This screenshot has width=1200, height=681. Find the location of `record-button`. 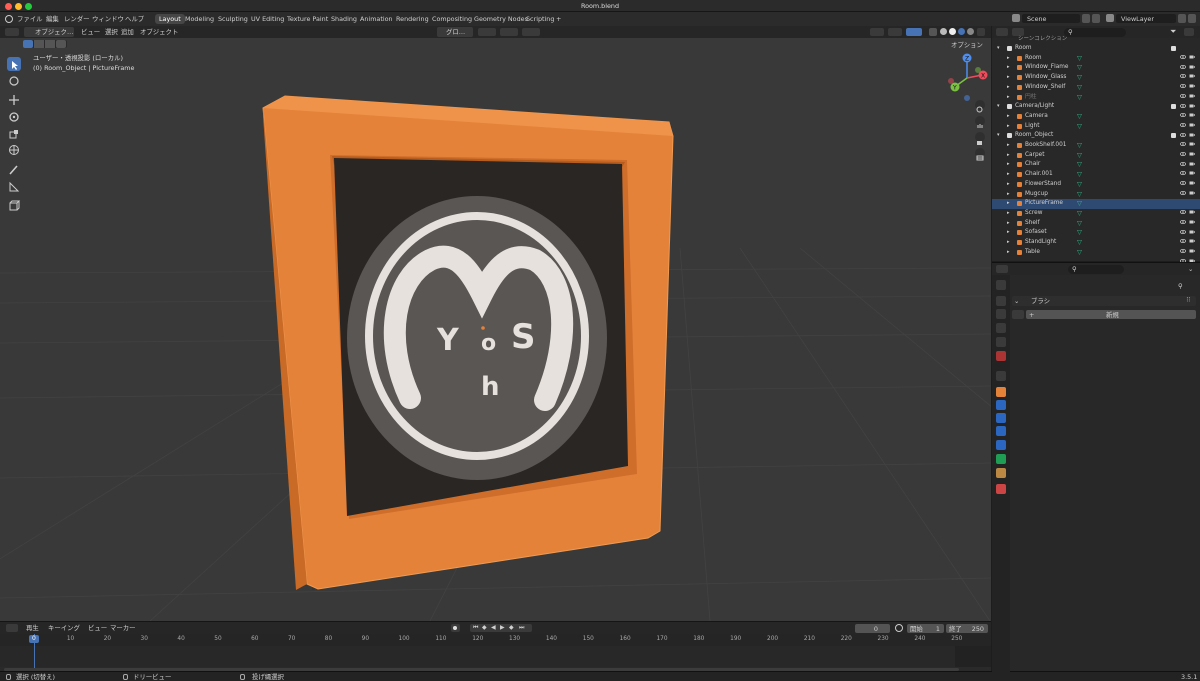

record-button is located at coordinates (455, 628).